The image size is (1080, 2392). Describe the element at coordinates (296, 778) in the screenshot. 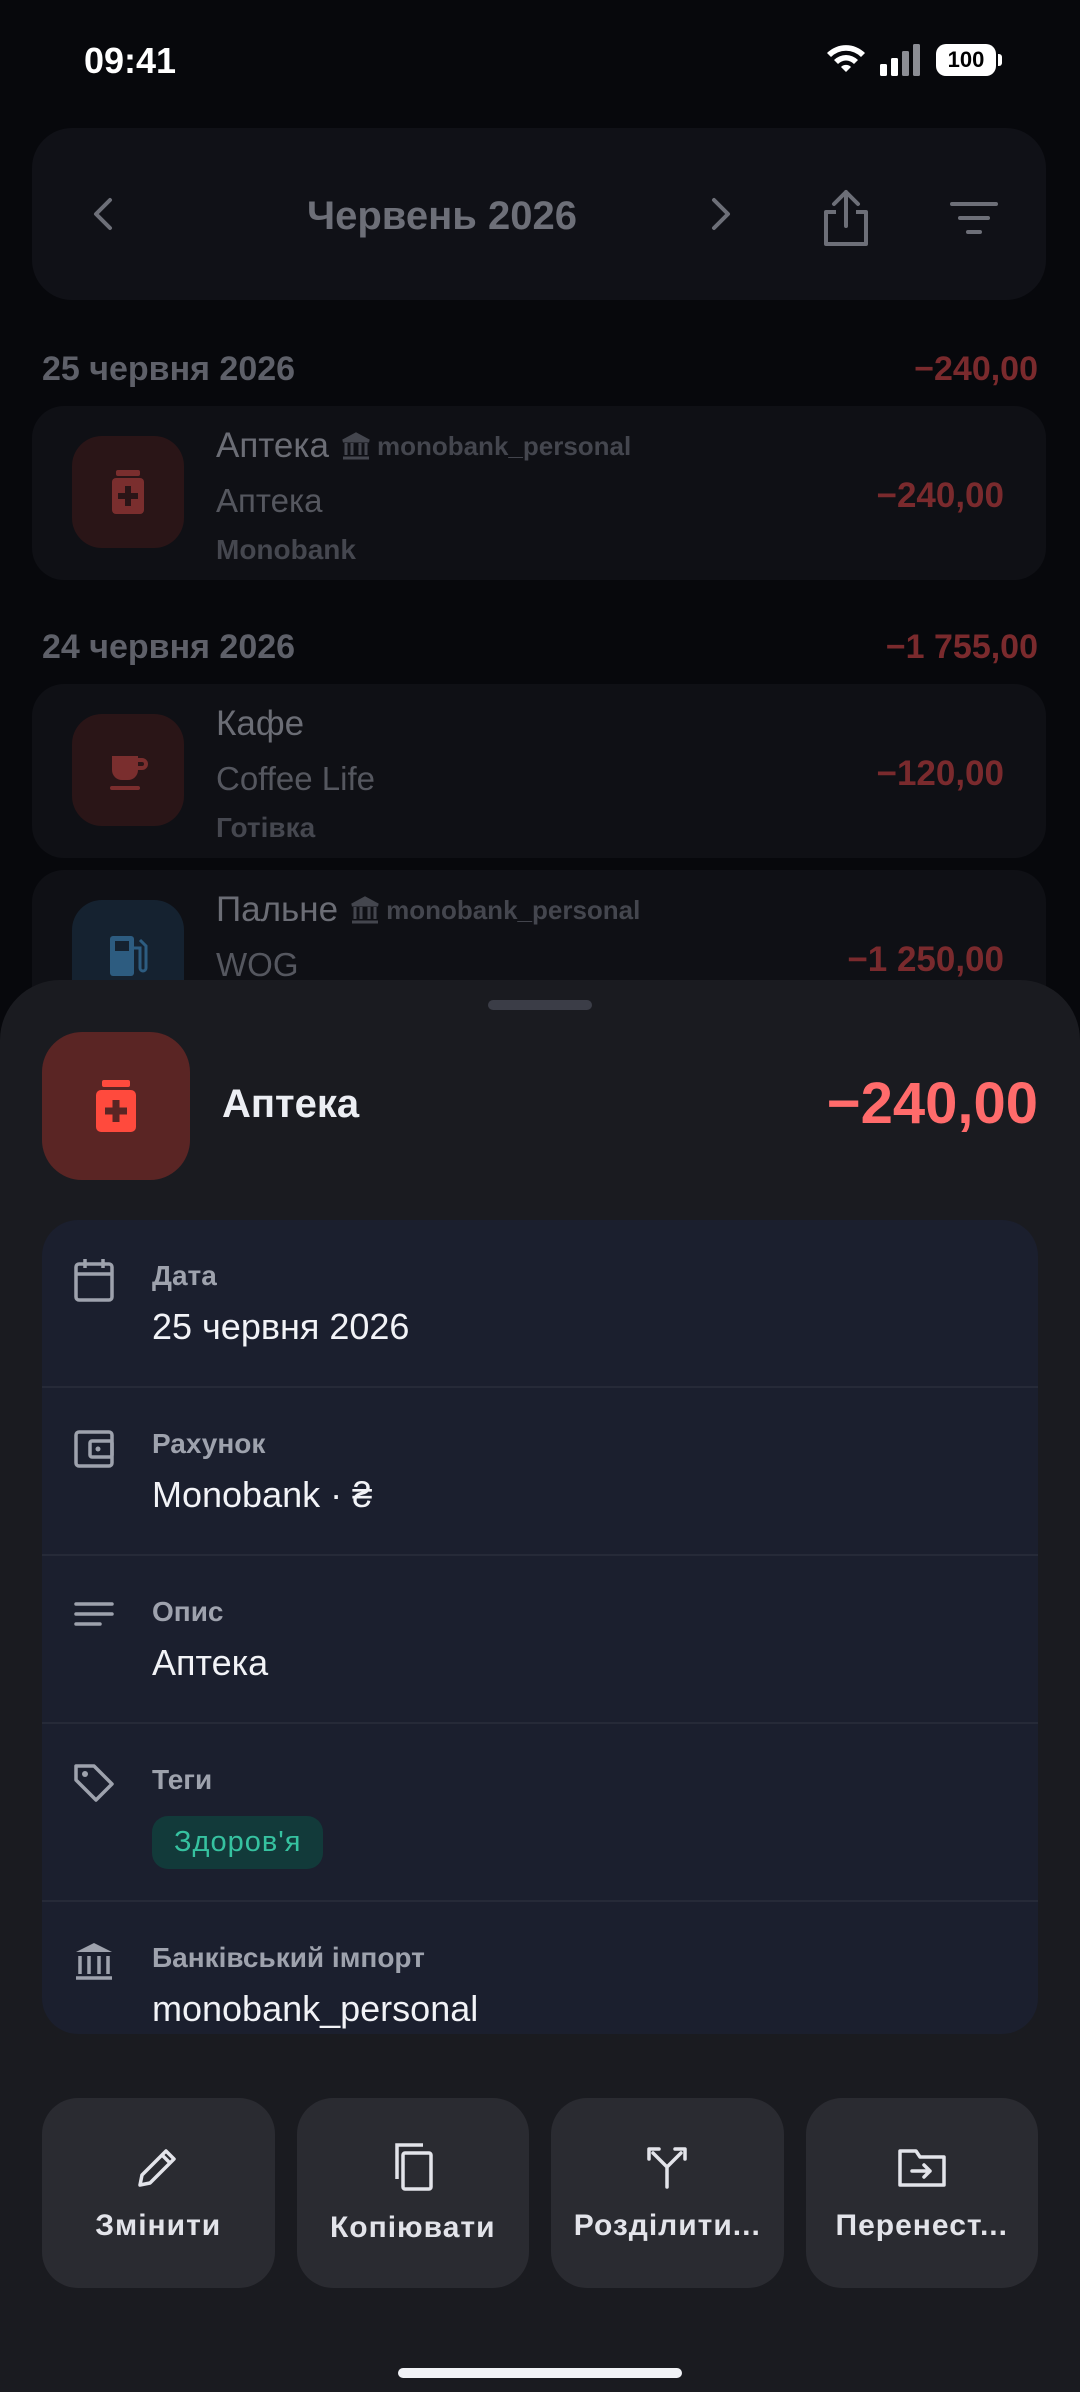

I see `transaction-description: Coffee Life` at that location.